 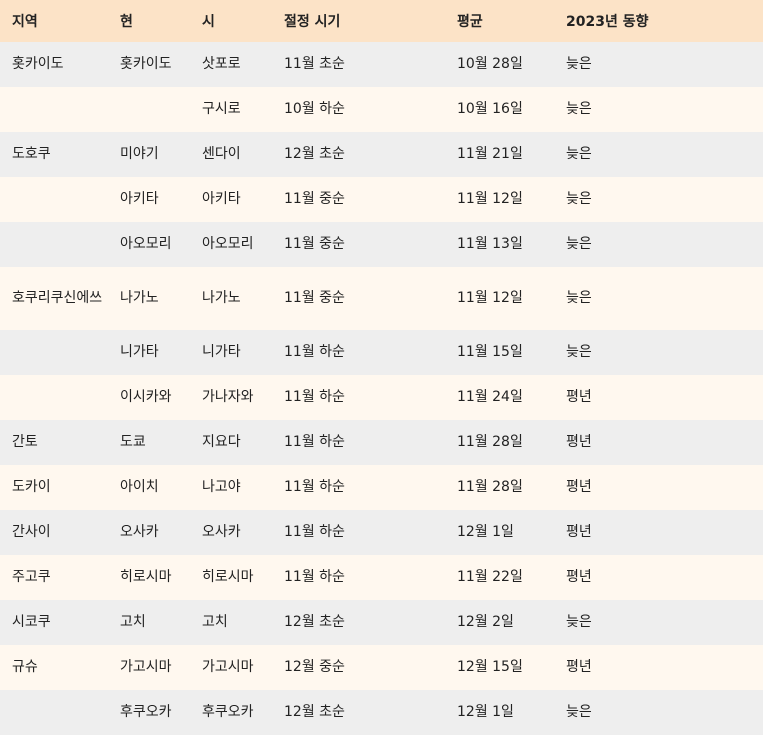 I want to click on cell-prefecture: 오사카, so click(x=139, y=532).